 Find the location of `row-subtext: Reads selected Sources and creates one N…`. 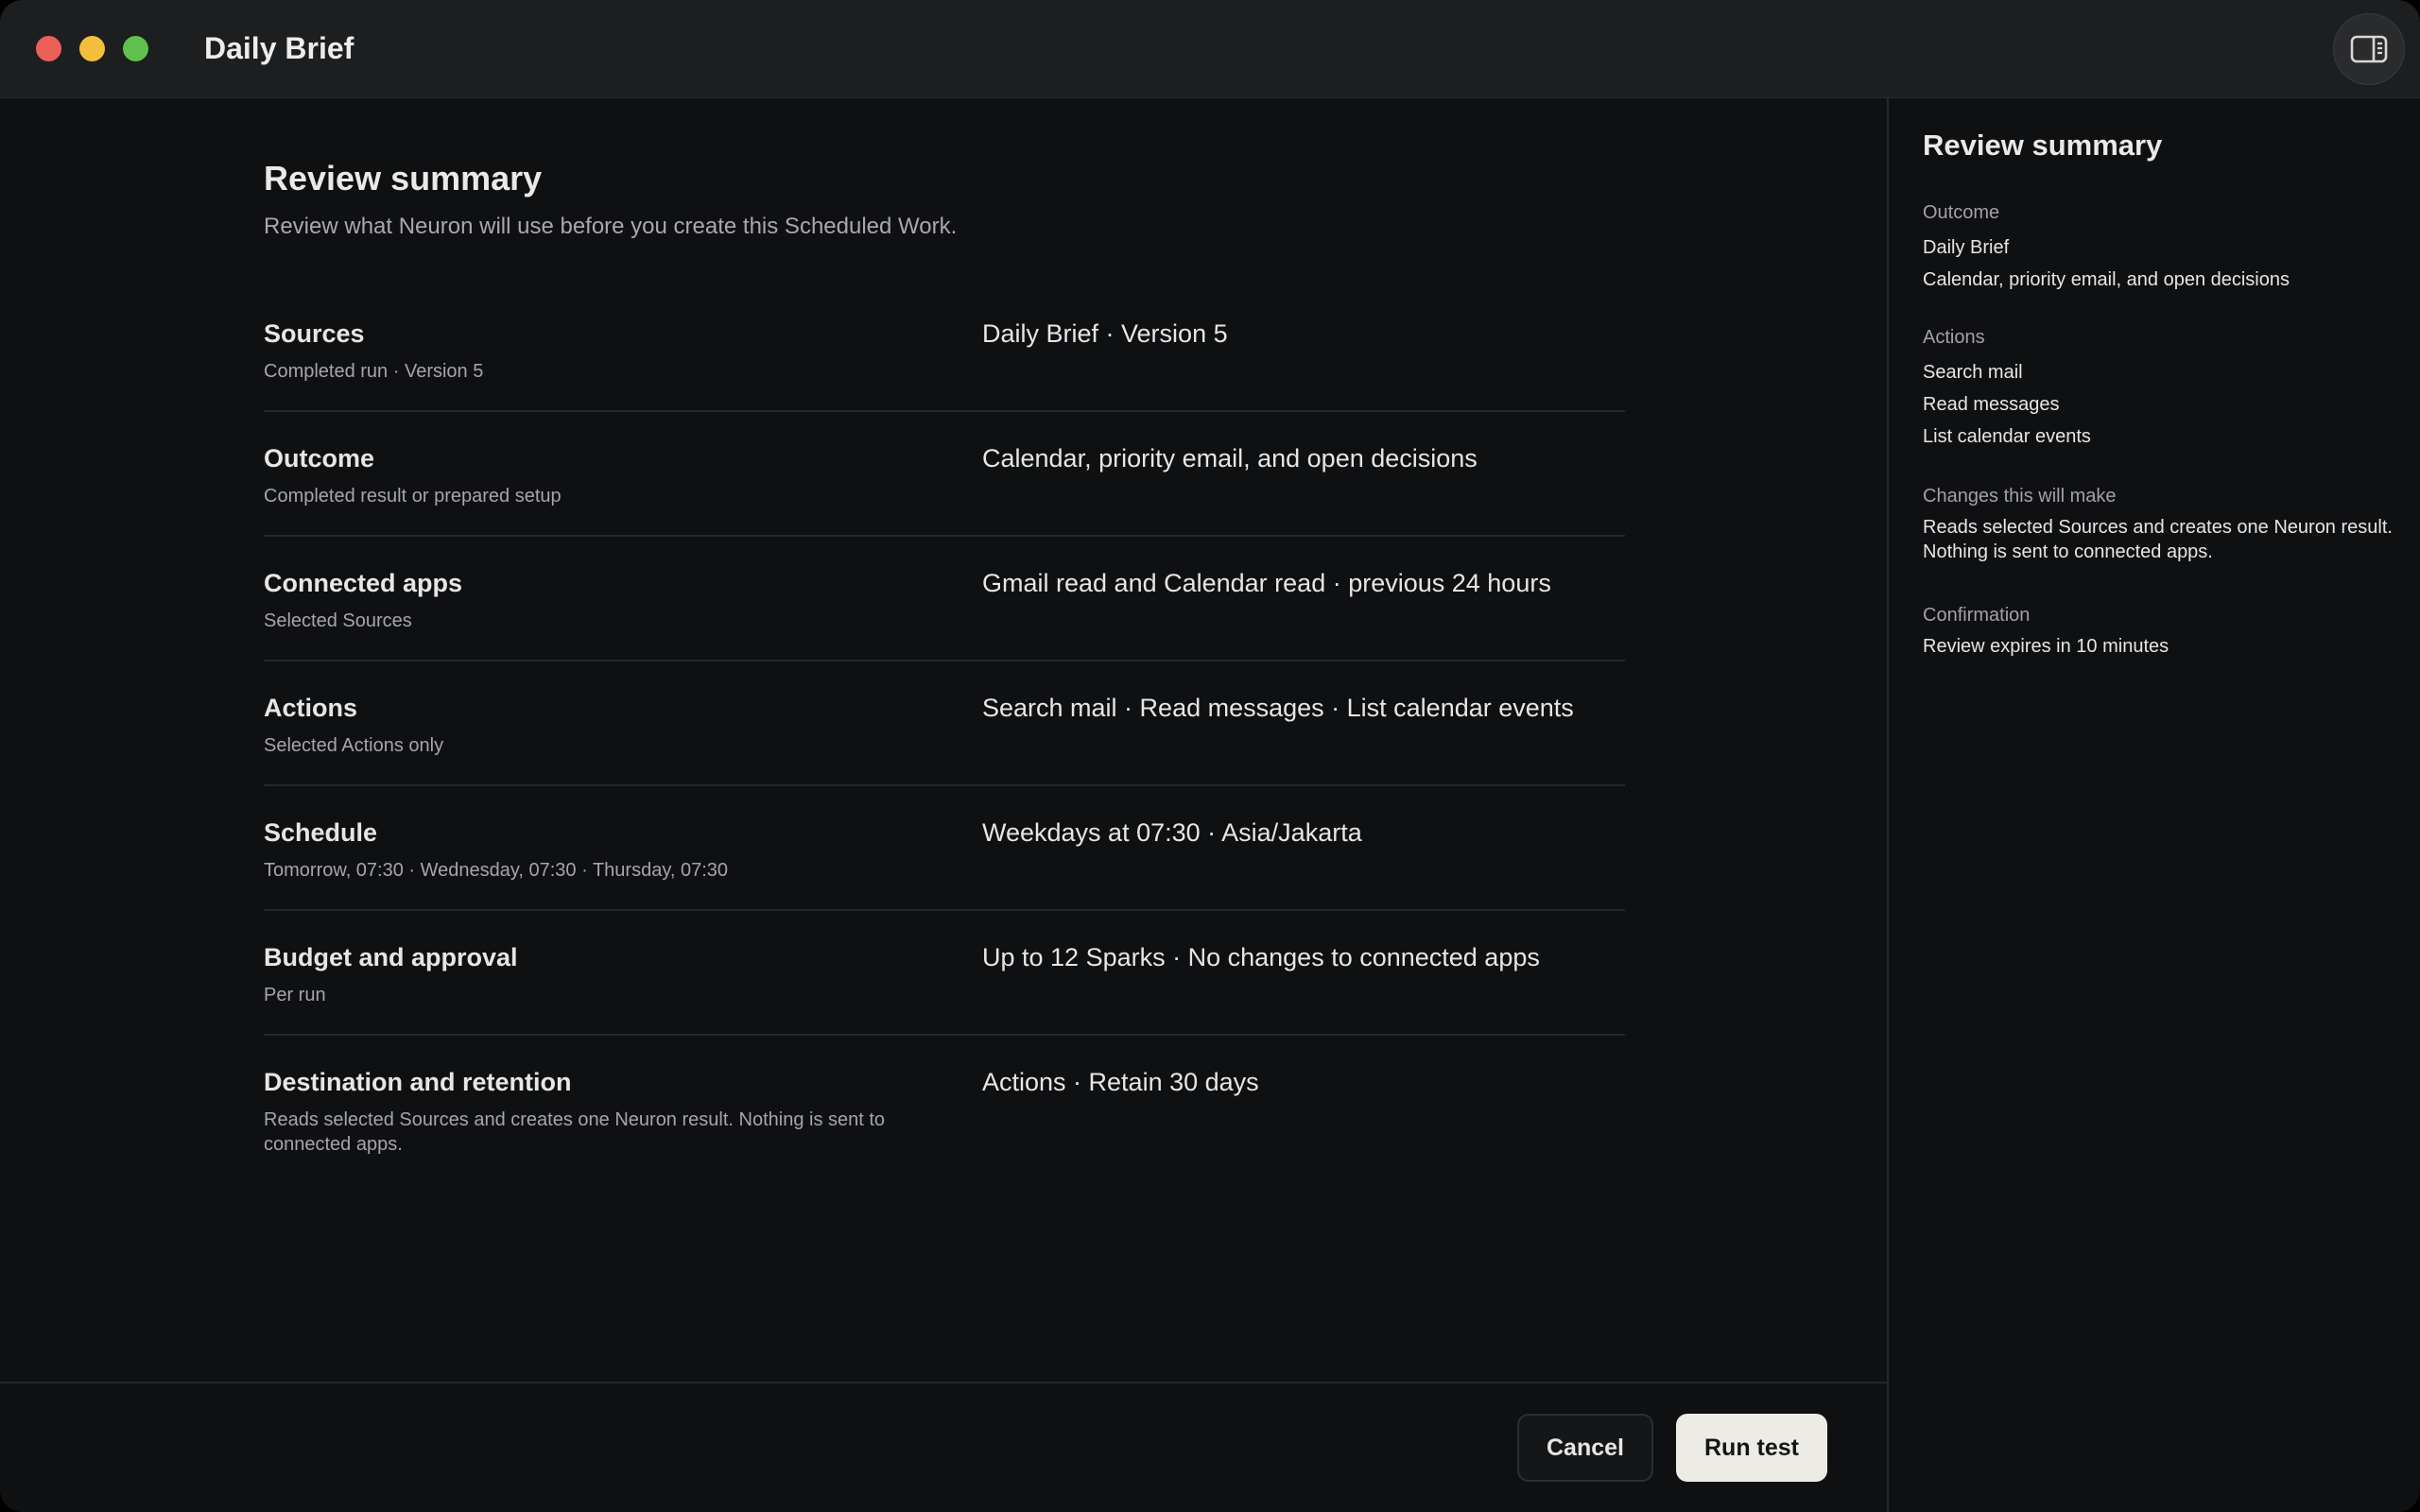

row-subtext: Reads selected Sources and creates one N… is located at coordinates (575, 1132).